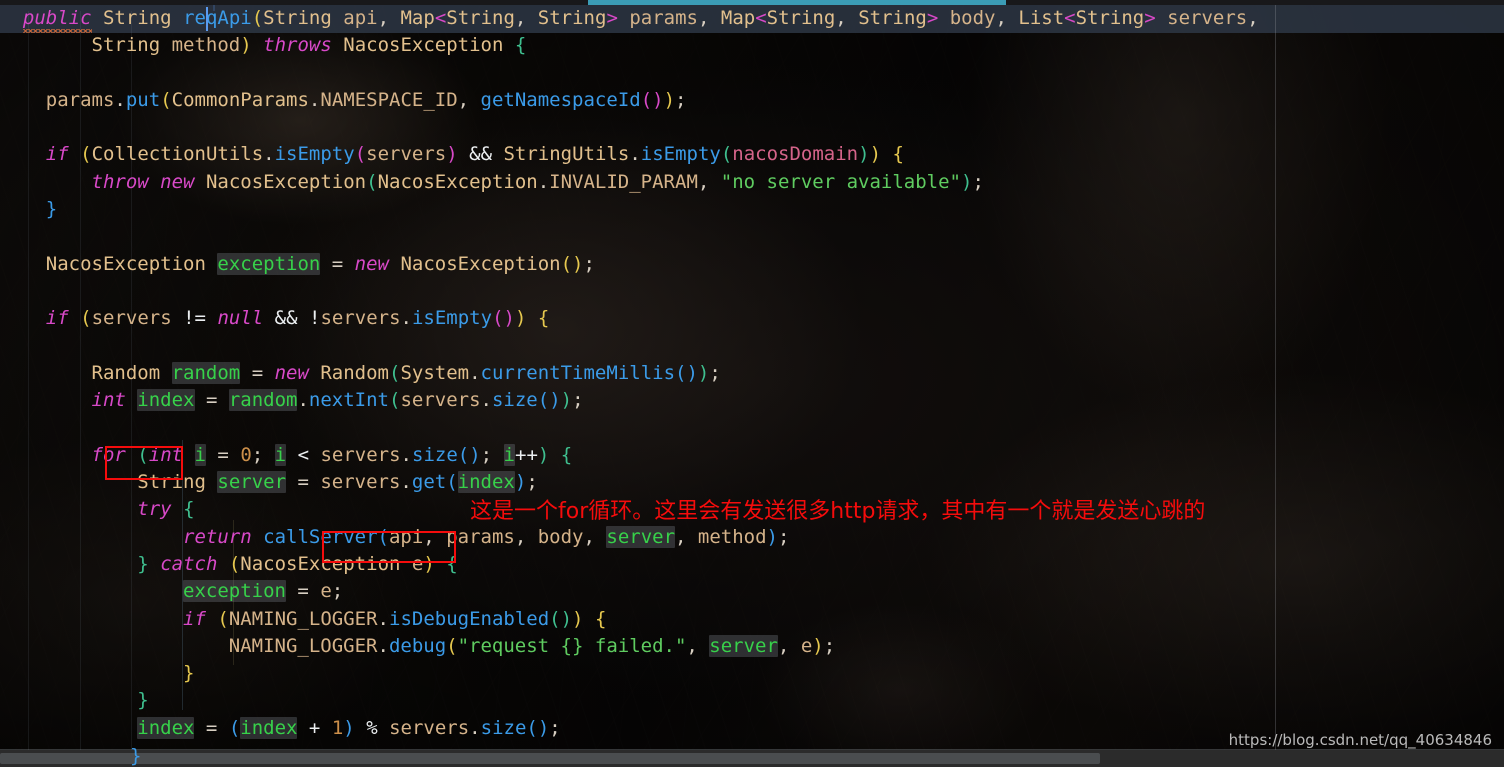 The image size is (1504, 767). What do you see at coordinates (452, 563) in the screenshot?
I see `code-token: {` at bounding box center [452, 563].